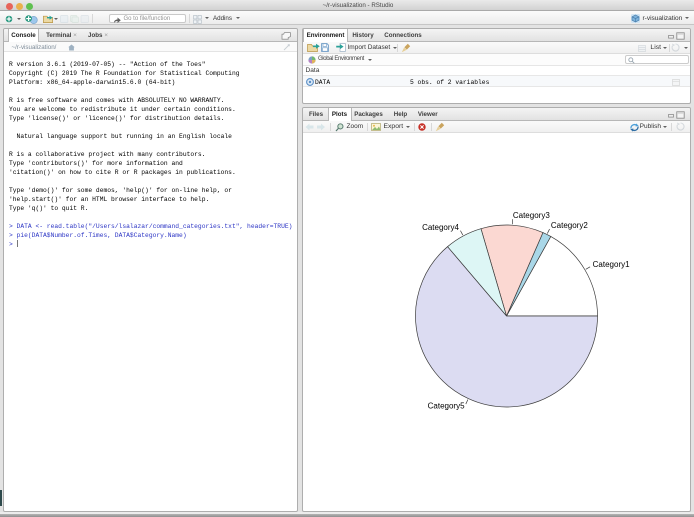 This screenshot has width=694, height=517. I want to click on svg-text: Category3, so click(531, 215).